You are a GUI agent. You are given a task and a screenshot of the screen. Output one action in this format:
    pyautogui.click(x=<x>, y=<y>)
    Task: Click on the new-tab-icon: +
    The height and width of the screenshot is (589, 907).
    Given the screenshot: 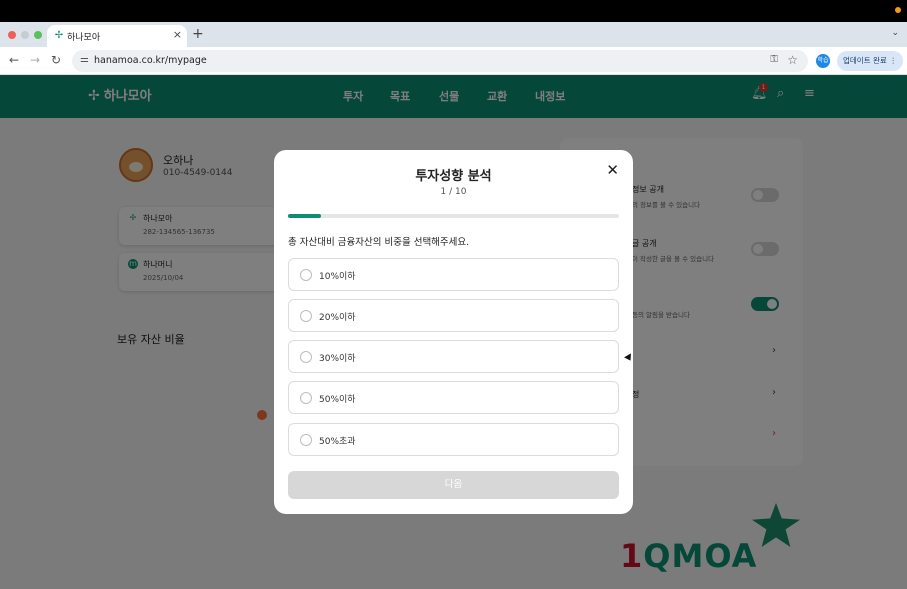 What is the action you would take?
    pyautogui.click(x=198, y=34)
    